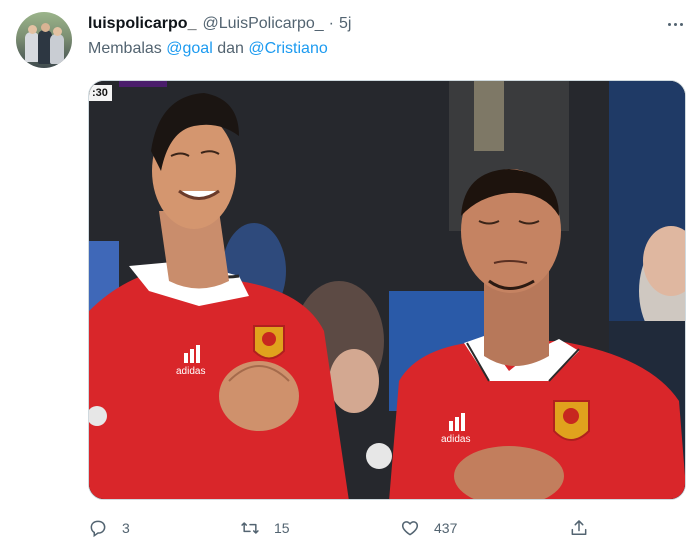 The height and width of the screenshot is (549, 700). Describe the element at coordinates (250, 528) in the screenshot. I see `retweet-icon` at that location.